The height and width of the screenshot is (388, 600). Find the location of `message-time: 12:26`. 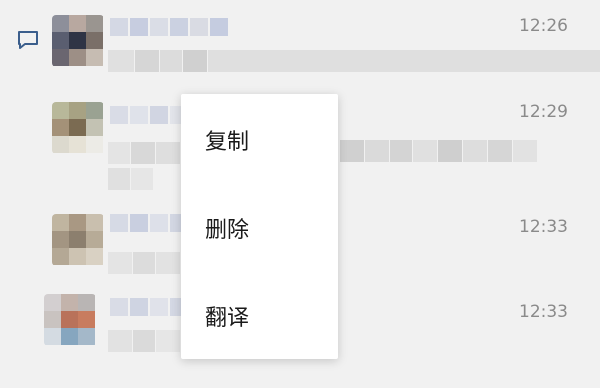

message-time: 12:26 is located at coordinates (543, 26).